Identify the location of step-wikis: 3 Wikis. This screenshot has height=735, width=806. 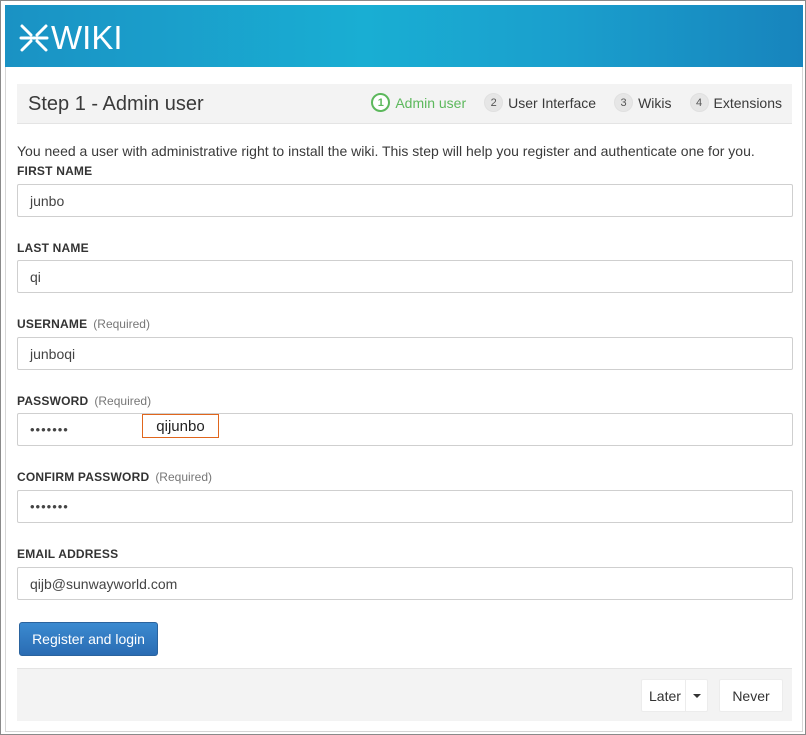
(643, 102).